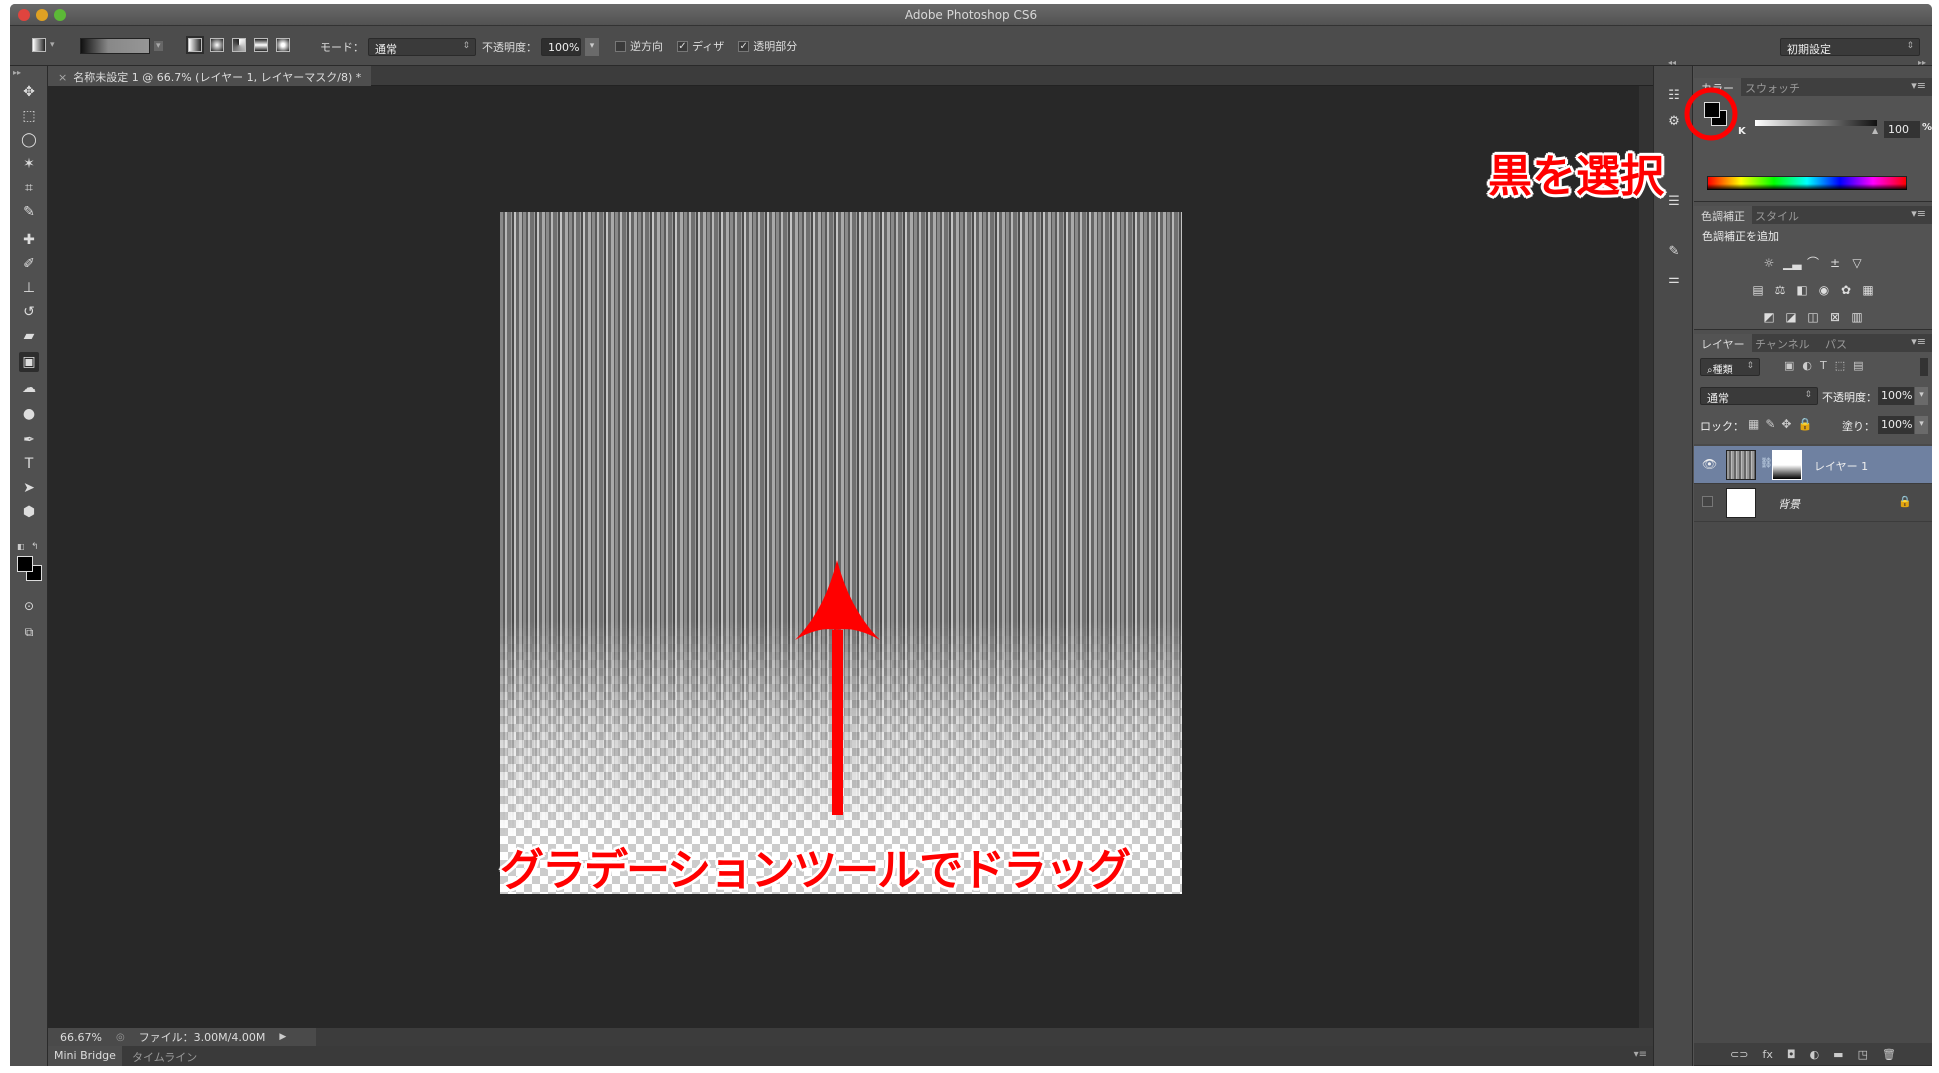 This screenshot has width=1939, height=1073. What do you see at coordinates (29, 264) in the screenshot?
I see `brush-tool-button: ✐` at bounding box center [29, 264].